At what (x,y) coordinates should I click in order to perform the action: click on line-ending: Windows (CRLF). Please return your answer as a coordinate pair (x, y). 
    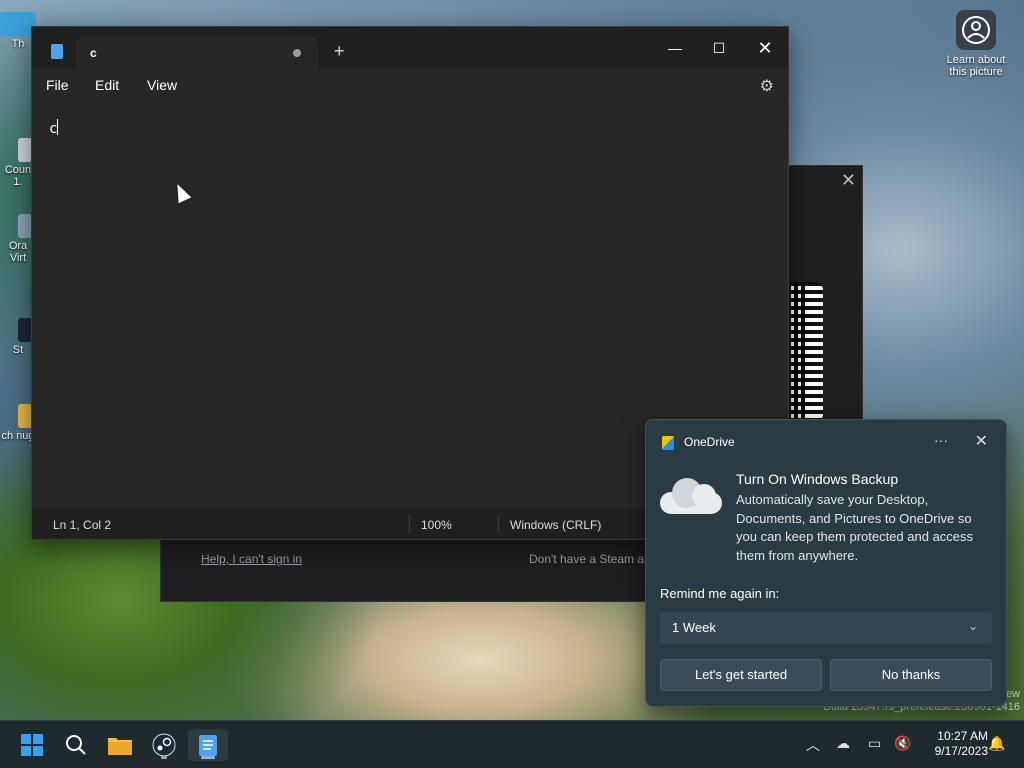
    Looking at the image, I should click on (555, 525).